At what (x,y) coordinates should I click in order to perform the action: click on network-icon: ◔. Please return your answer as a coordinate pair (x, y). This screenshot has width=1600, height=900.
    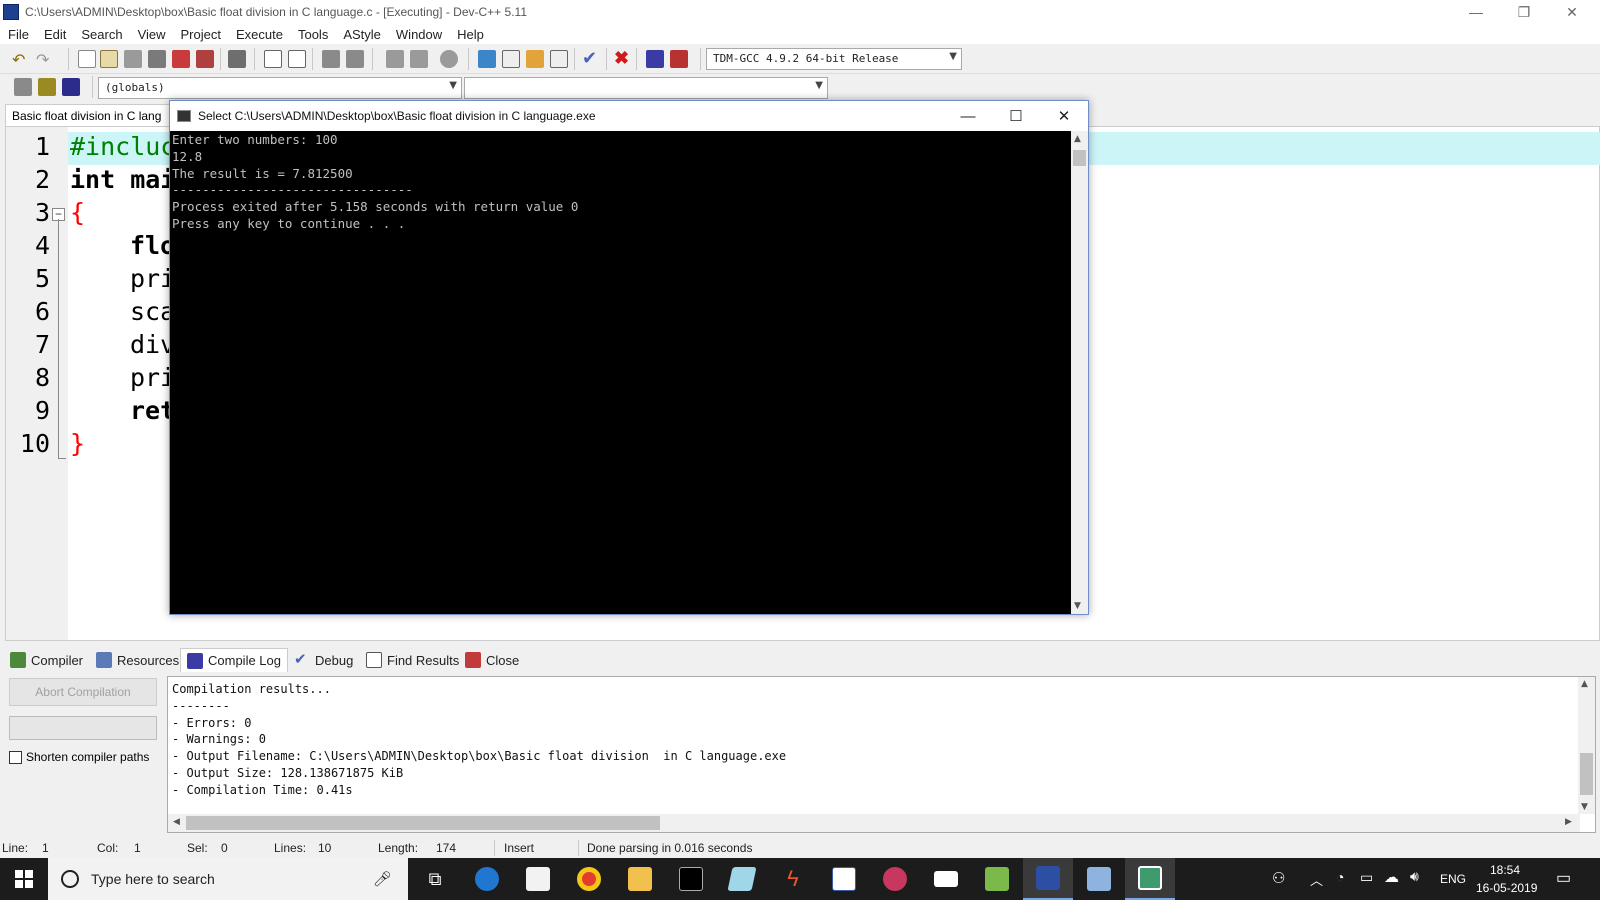
    Looking at the image, I should click on (1340, 877).